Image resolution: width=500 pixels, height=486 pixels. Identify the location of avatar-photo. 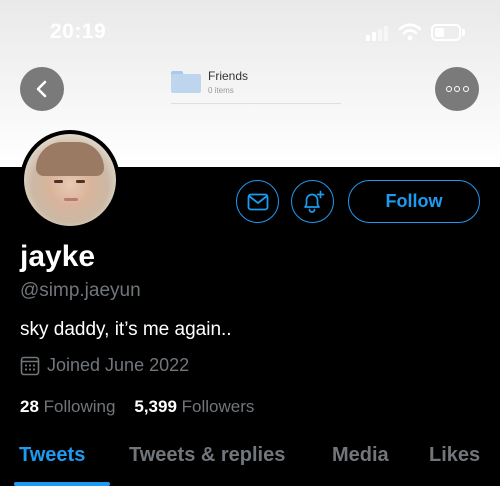
(70, 180).